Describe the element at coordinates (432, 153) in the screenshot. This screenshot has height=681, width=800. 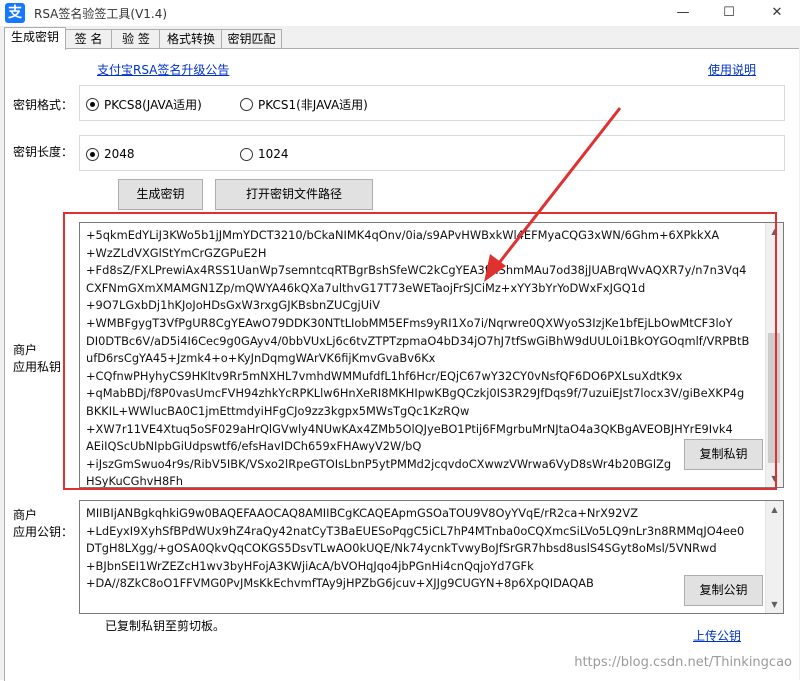
I see `key-length-group: 2048 1024` at that location.